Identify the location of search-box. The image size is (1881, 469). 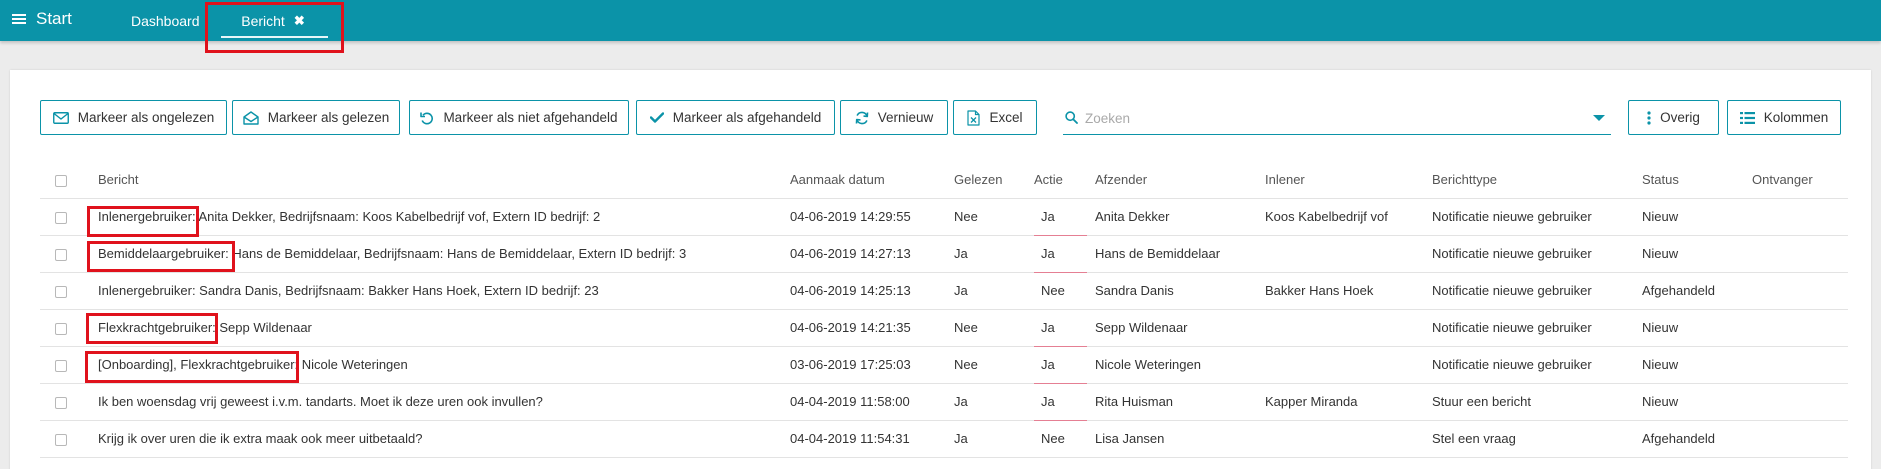
(1337, 117).